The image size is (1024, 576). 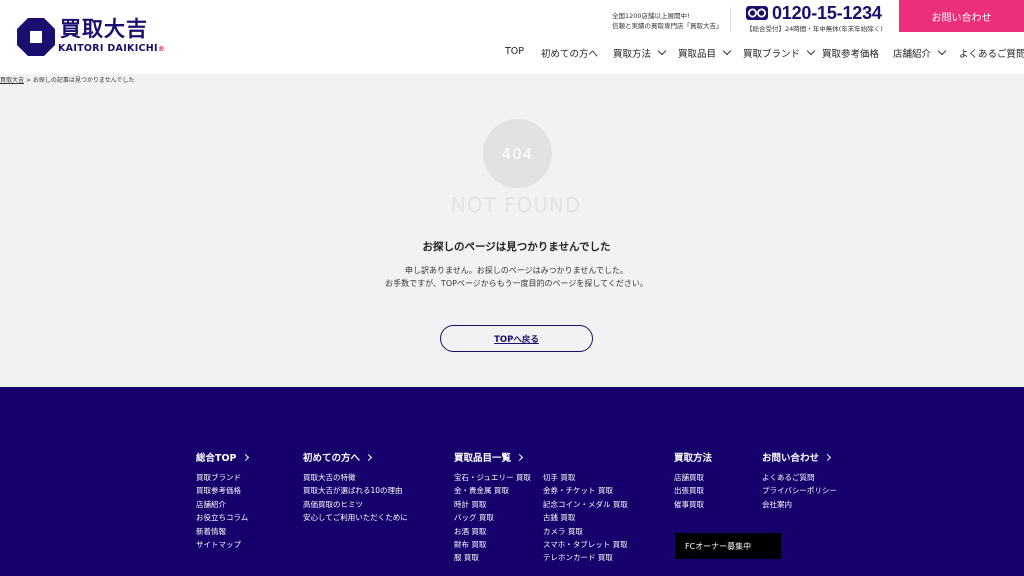 I want to click on footer-link: カメラ 買取, so click(x=585, y=531).